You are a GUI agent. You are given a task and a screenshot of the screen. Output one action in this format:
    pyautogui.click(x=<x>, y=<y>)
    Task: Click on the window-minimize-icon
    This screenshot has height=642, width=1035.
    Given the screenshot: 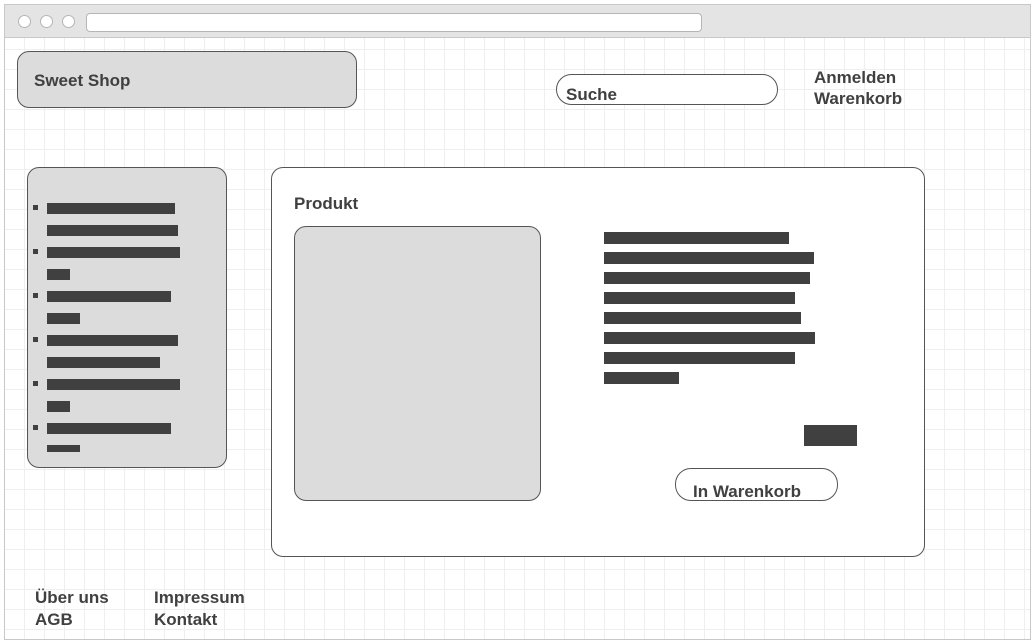 What is the action you would take?
    pyautogui.click(x=46, y=21)
    